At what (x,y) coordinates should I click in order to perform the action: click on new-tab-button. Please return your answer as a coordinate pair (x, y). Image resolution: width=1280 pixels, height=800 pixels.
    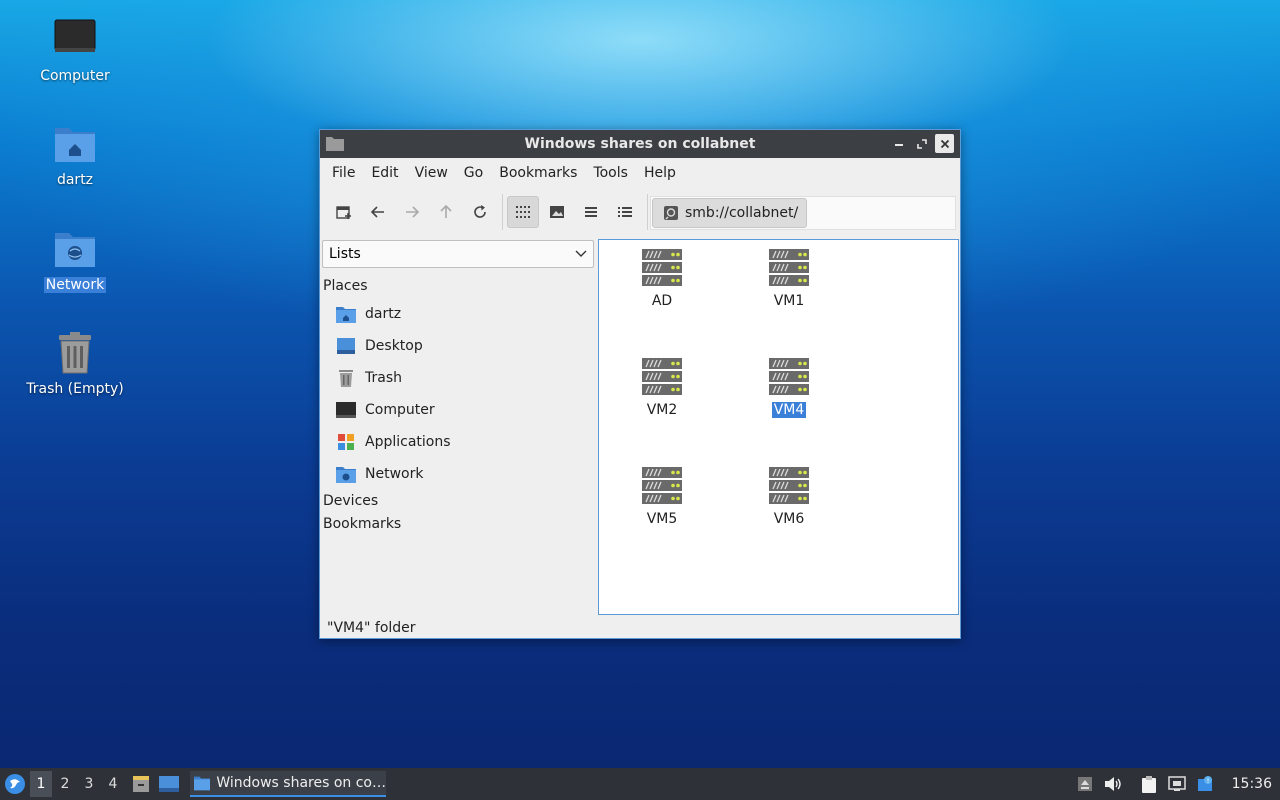
    Looking at the image, I should click on (344, 212).